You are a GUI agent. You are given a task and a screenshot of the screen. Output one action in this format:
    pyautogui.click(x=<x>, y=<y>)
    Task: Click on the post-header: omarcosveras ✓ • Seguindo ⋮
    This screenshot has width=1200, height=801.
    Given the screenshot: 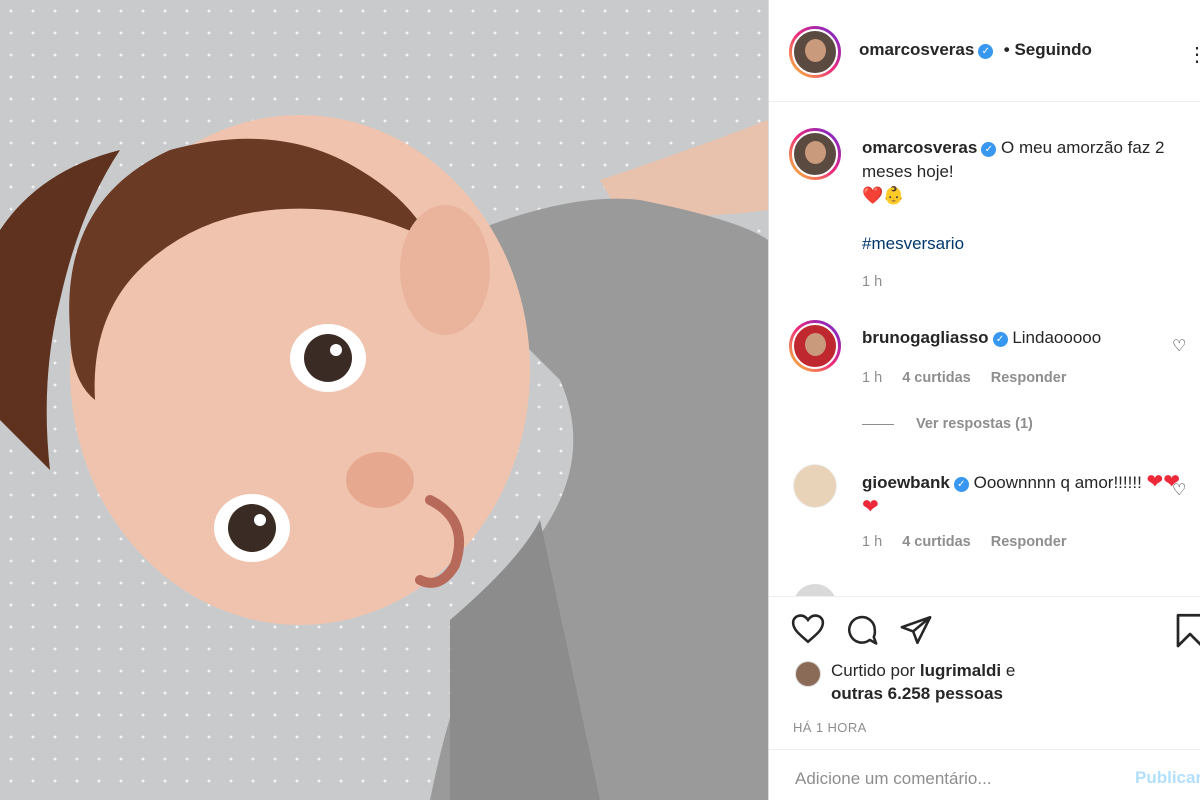 What is the action you would take?
    pyautogui.click(x=984, y=51)
    